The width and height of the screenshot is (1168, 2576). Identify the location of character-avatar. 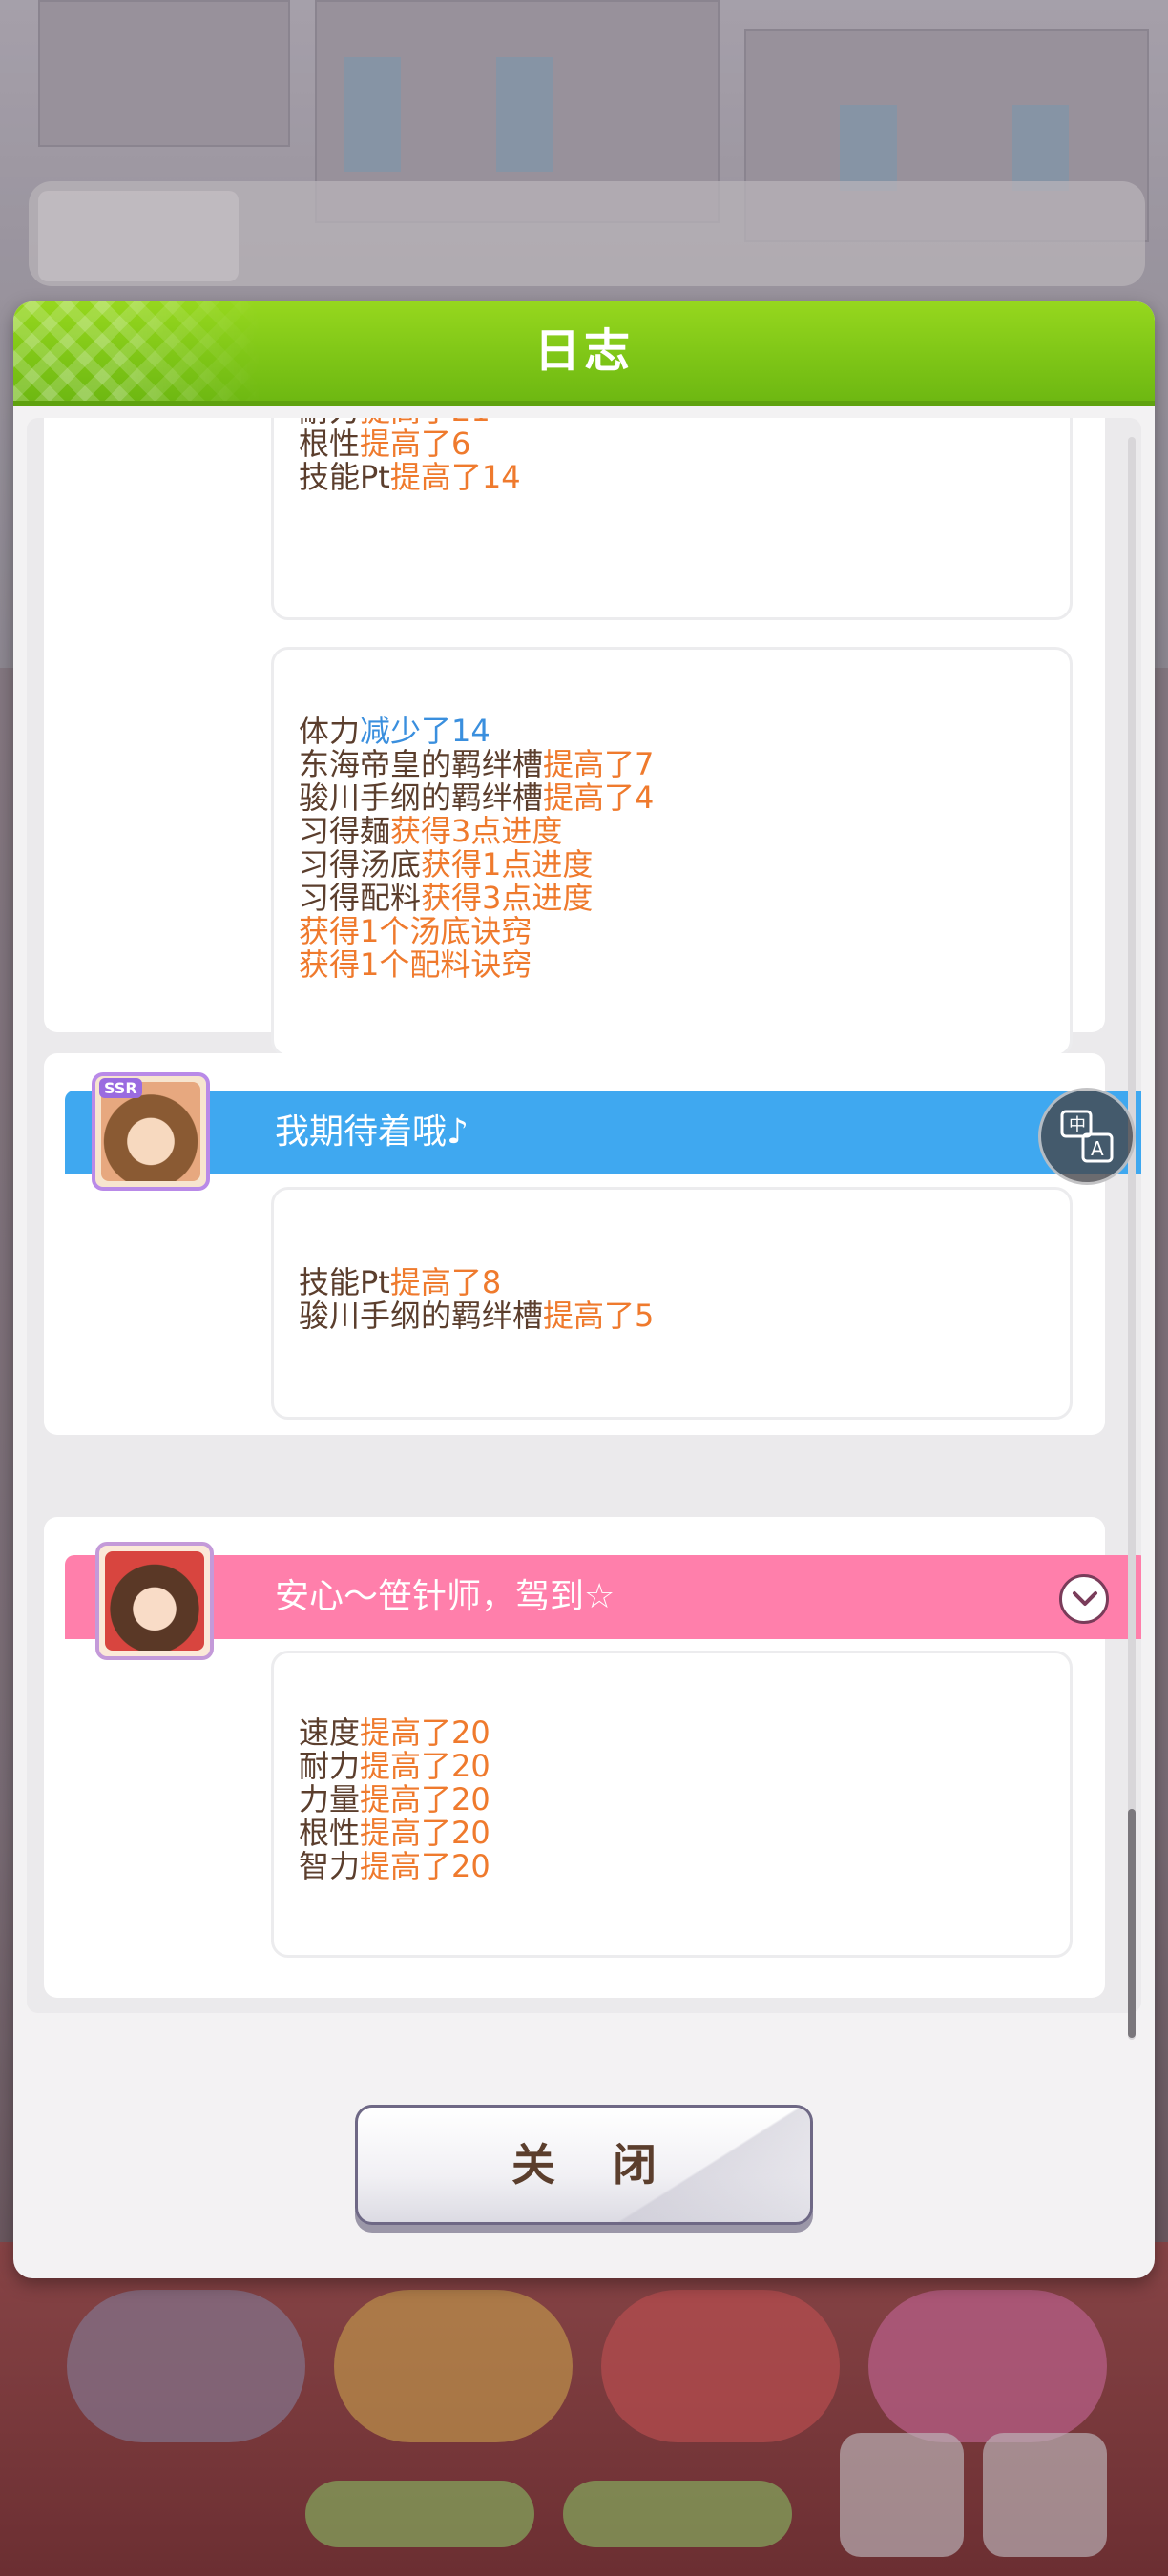
(154, 1601).